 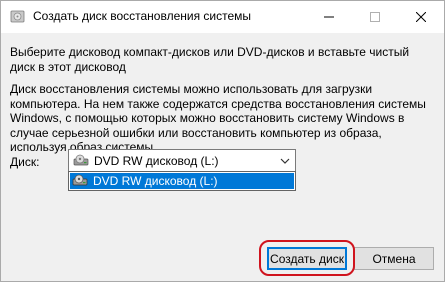 I want to click on disk-option-dvd-rw-l: DVD RW дисковод (L:), so click(x=182, y=181).